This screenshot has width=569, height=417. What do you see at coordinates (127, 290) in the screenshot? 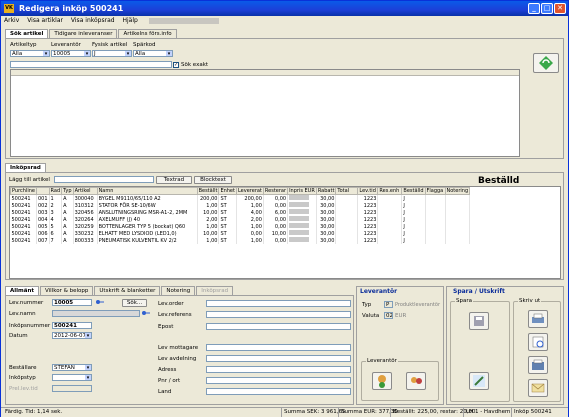
I see `tab-utskrift-blanketter: Utskrift & blanketter` at bounding box center [127, 290].